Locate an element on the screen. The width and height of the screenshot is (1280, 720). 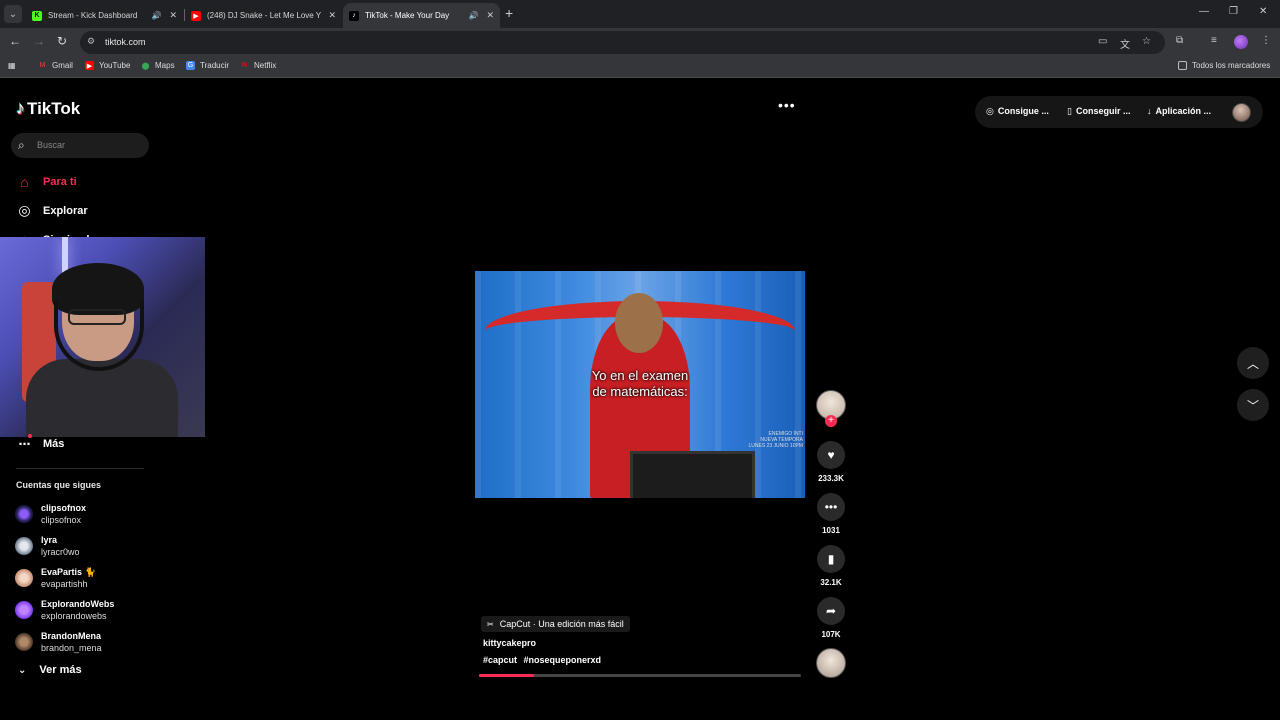
tab-tiktok: ♪ TikTok - Make Your Day 🔊 ✕ is located at coordinates (421, 15).